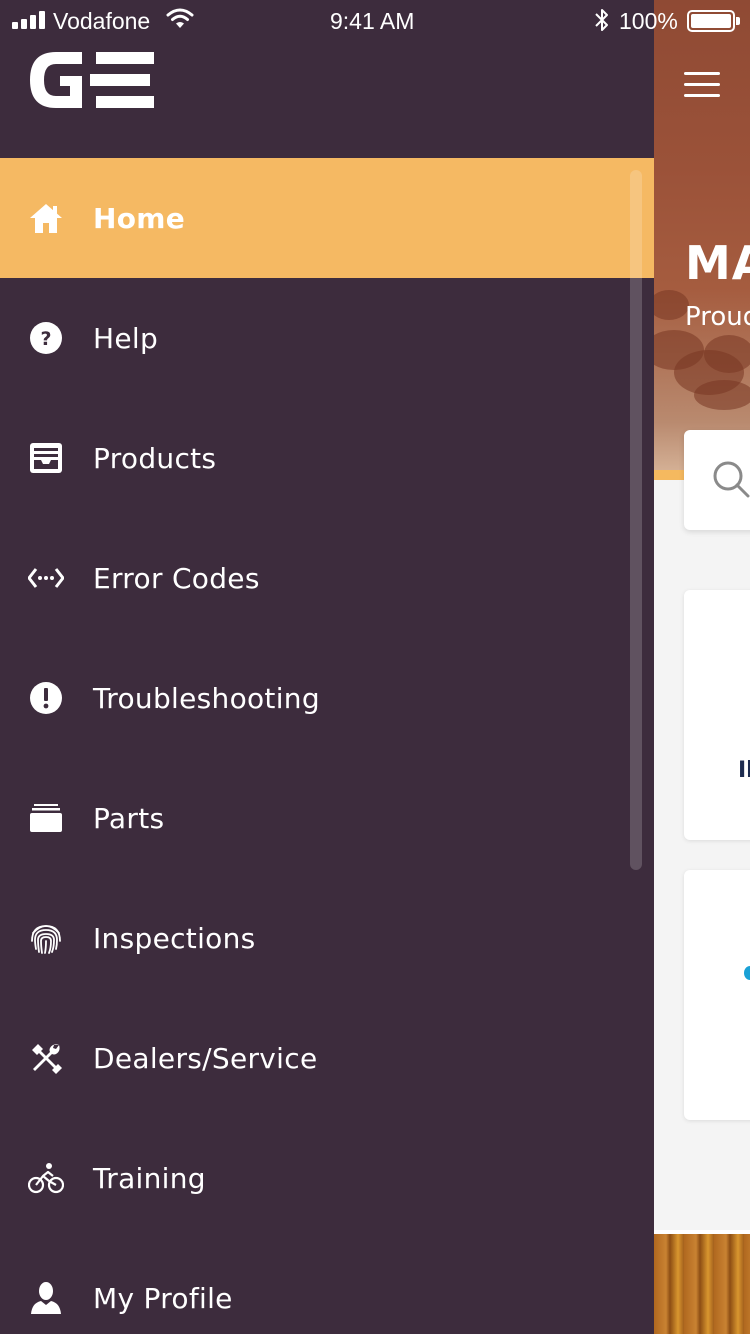 The image size is (750, 1334). What do you see at coordinates (636, 520) in the screenshot?
I see `drawer-scrollbar` at bounding box center [636, 520].